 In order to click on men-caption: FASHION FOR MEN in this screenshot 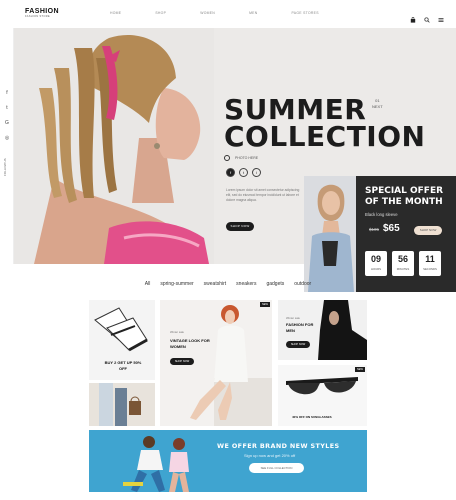, I will do `click(300, 327)`.